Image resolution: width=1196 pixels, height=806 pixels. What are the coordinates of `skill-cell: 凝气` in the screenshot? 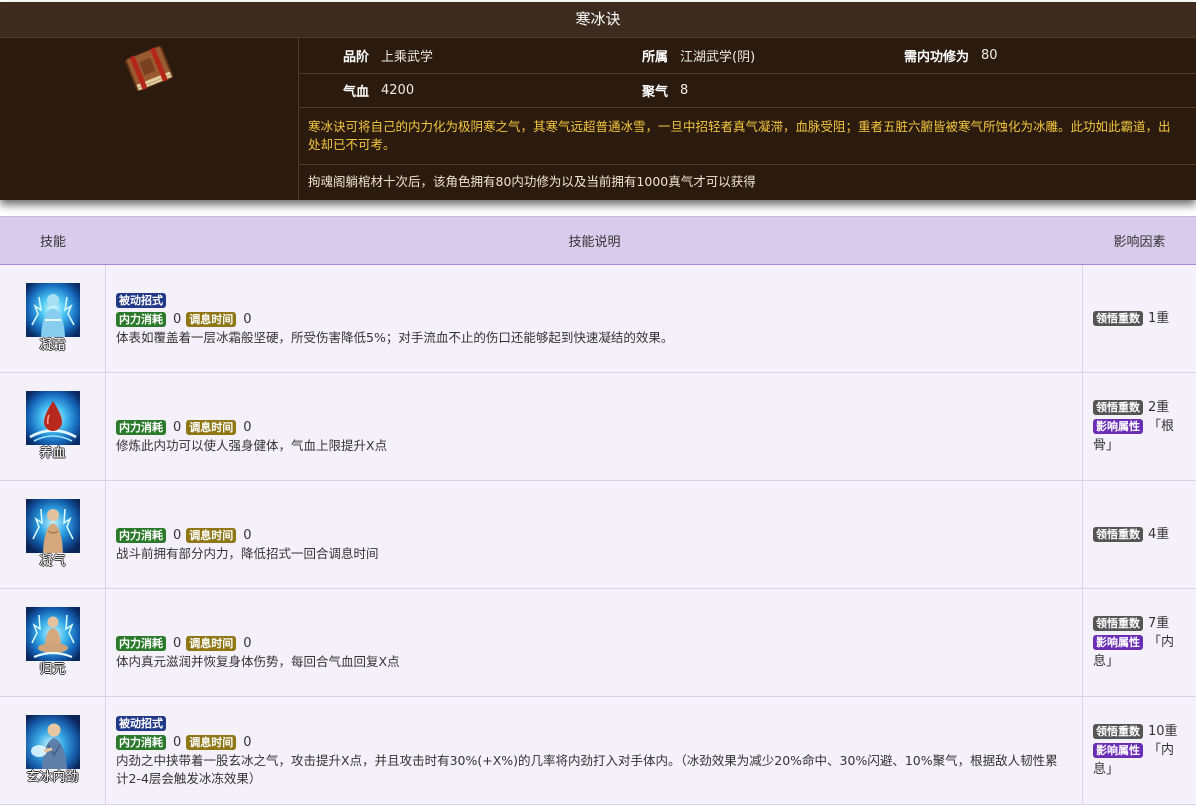 It's located at (53, 534).